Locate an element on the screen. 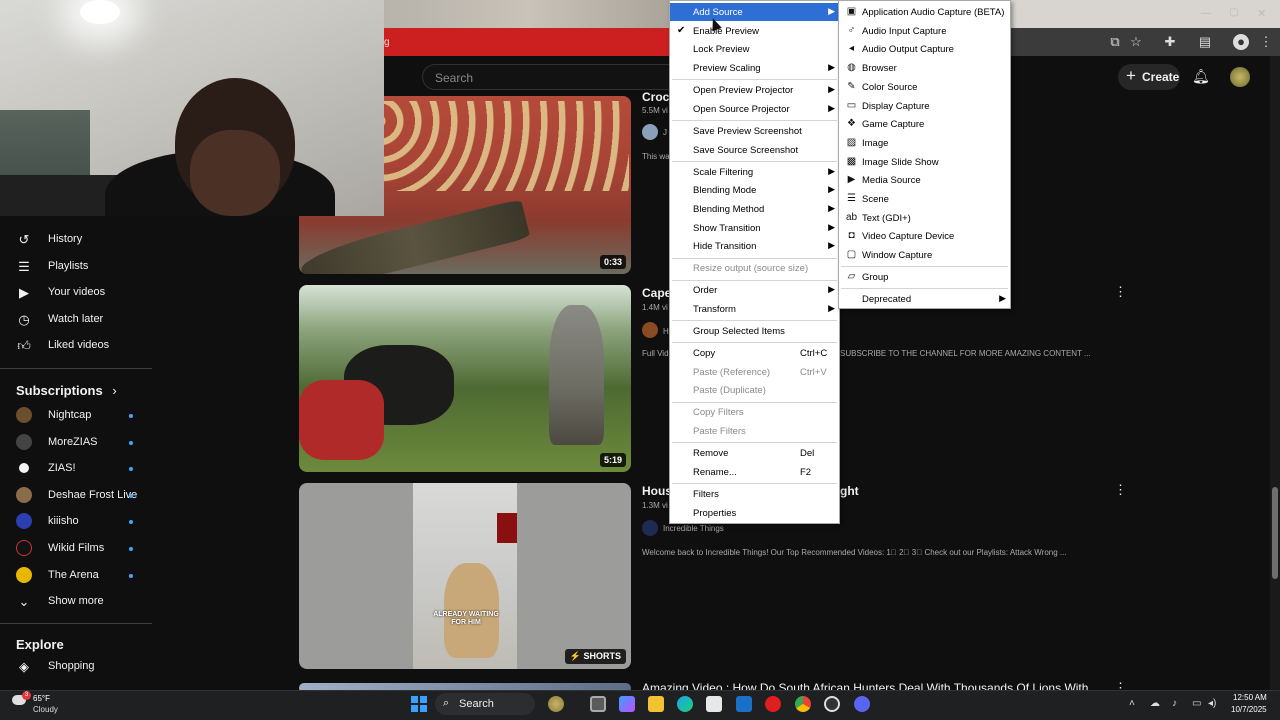 The height and width of the screenshot is (720, 1280). menu-item-scene: ☰ Scene is located at coordinates (924, 199).